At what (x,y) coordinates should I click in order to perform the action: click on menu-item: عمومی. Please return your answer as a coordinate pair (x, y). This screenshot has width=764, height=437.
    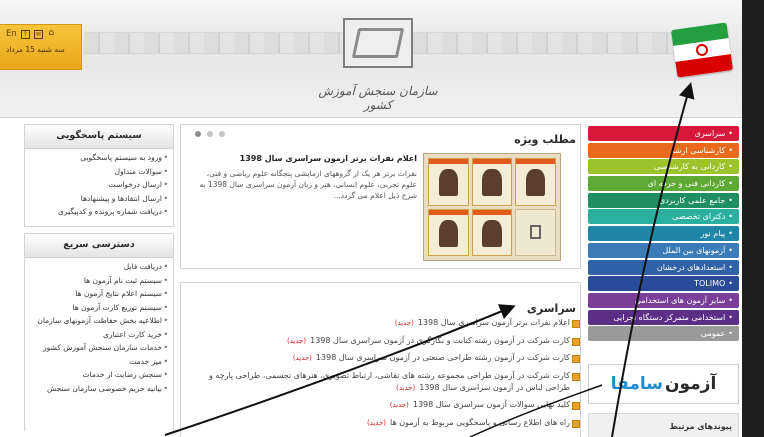
    Looking at the image, I should click on (663, 334).